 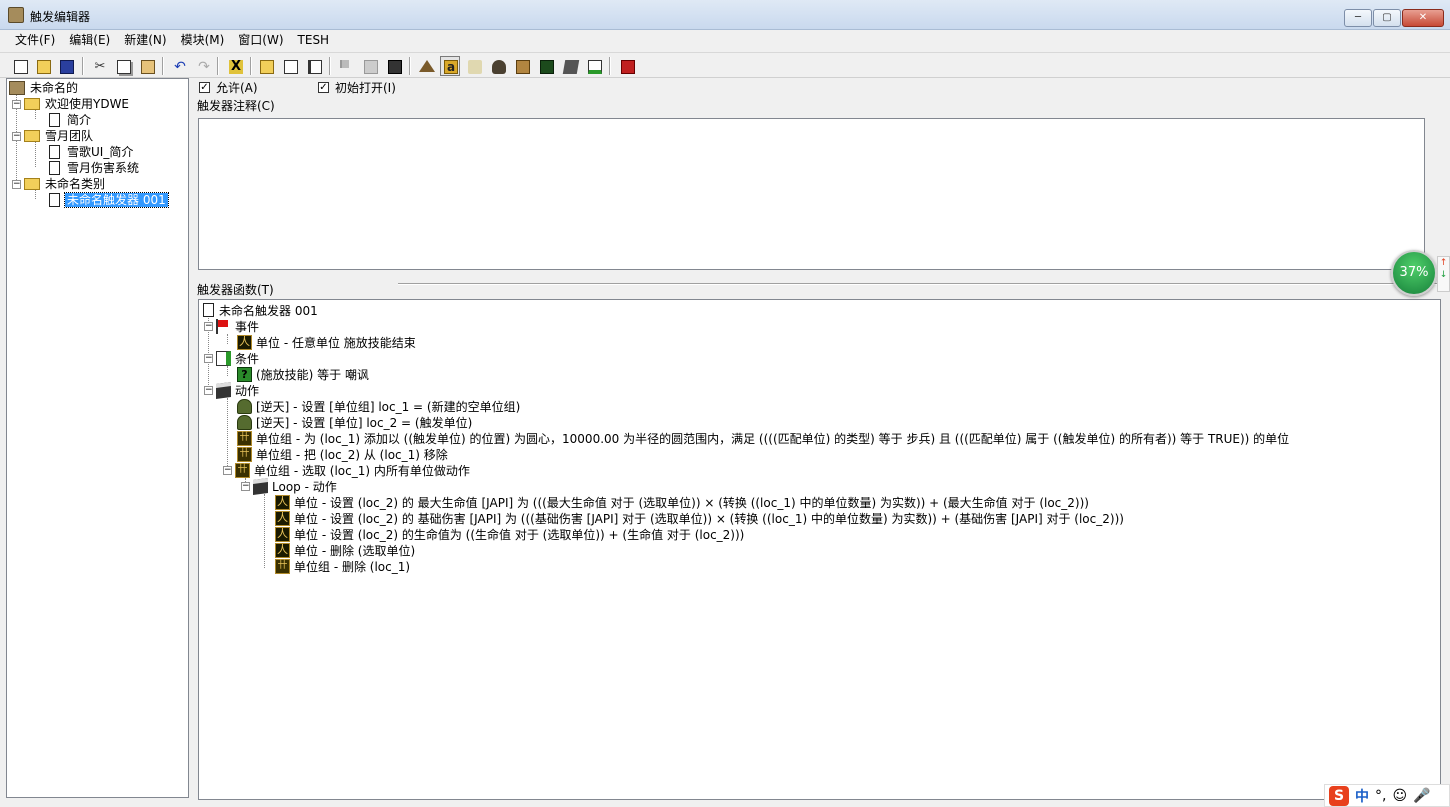 What do you see at coordinates (237, 88) in the screenshot?
I see `enabled-label: 允许(A)` at bounding box center [237, 88].